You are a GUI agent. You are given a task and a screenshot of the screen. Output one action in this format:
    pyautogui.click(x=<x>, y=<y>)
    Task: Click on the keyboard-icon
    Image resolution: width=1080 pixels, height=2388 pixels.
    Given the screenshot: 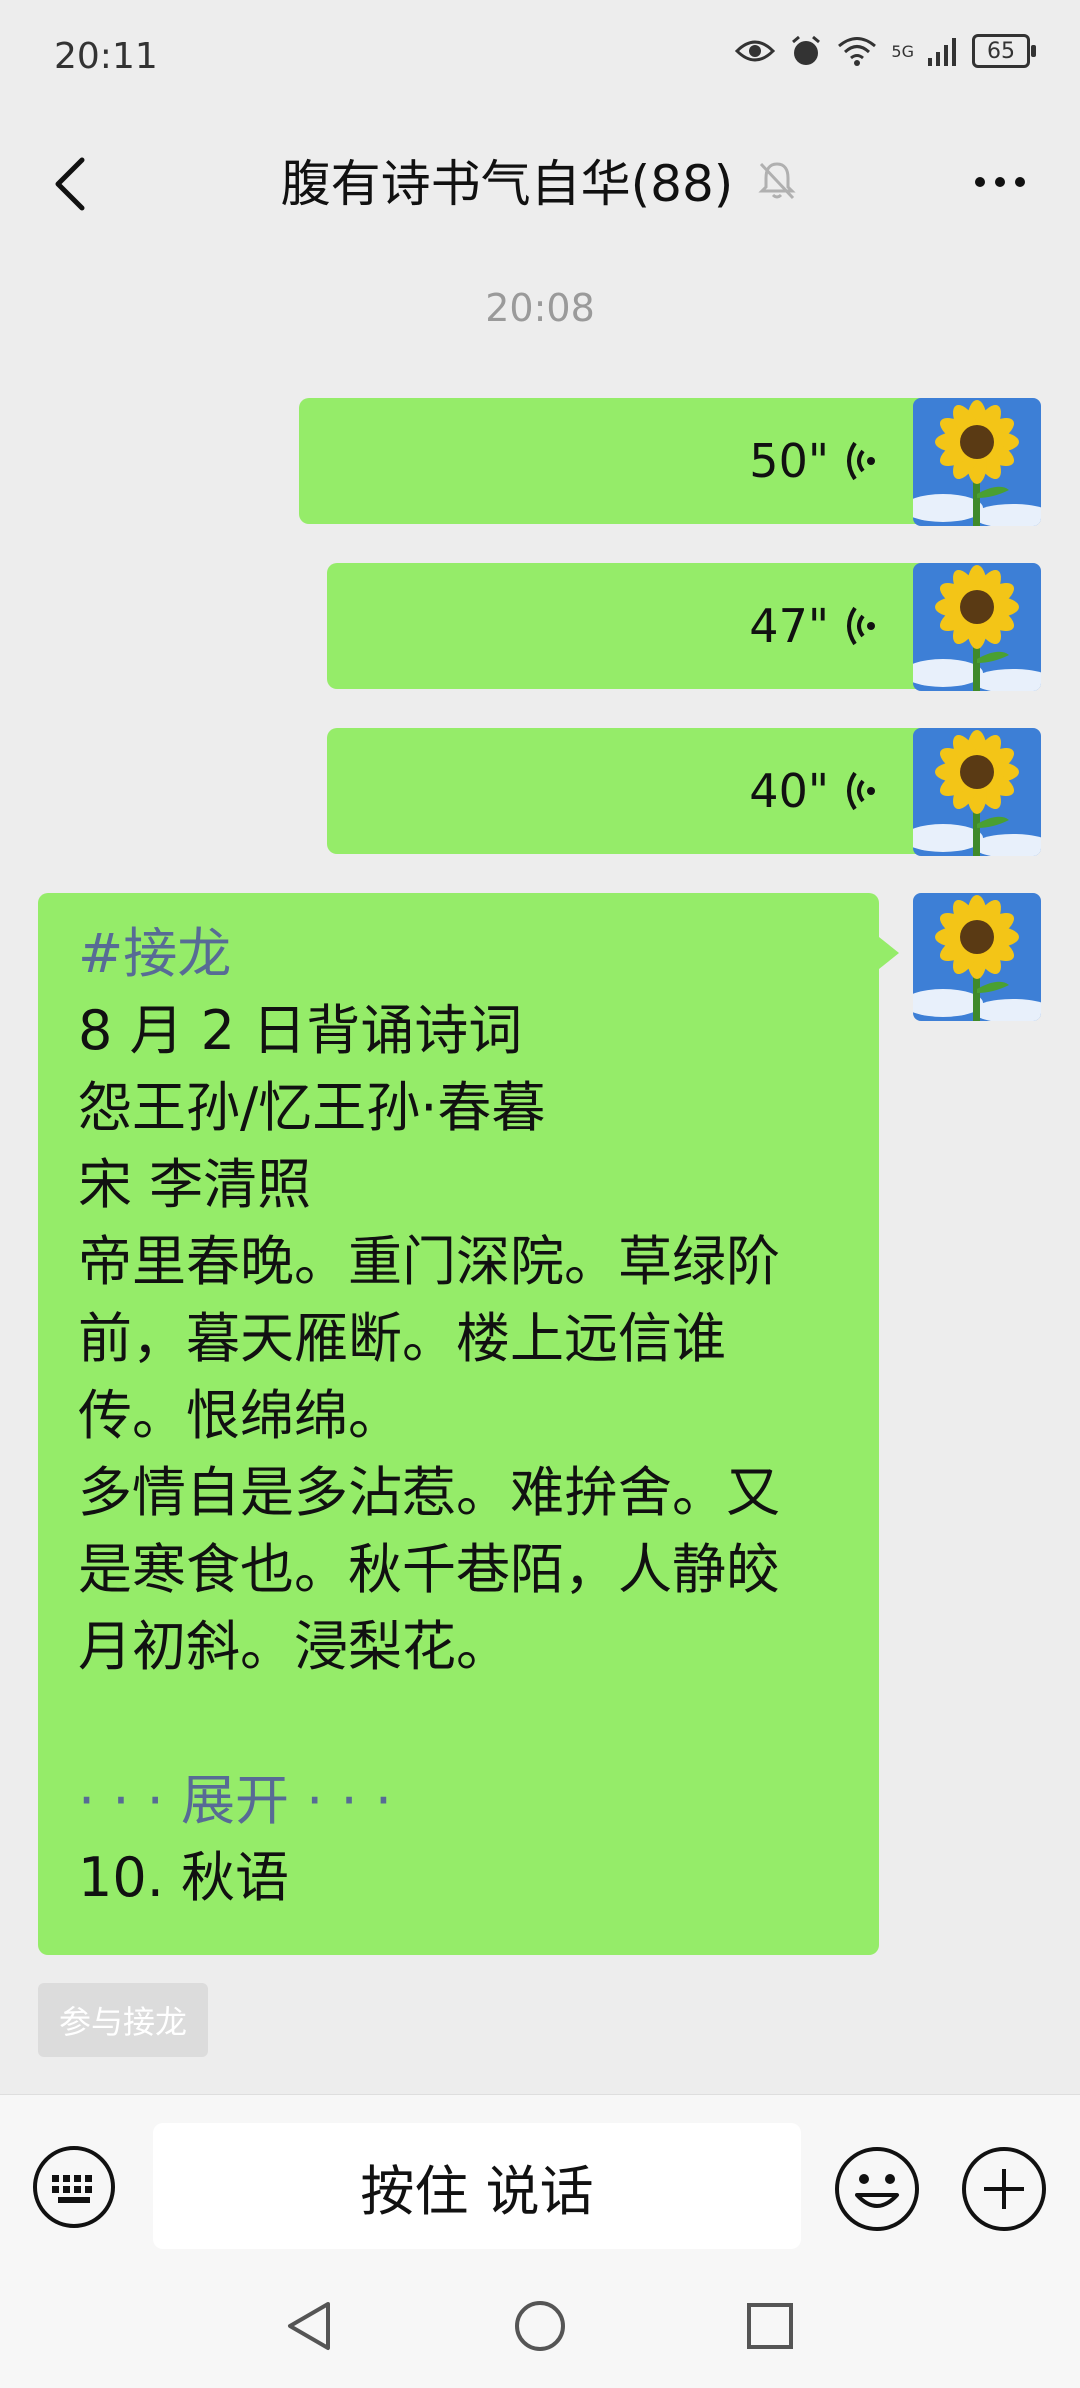 What is the action you would take?
    pyautogui.click(x=74, y=2187)
    